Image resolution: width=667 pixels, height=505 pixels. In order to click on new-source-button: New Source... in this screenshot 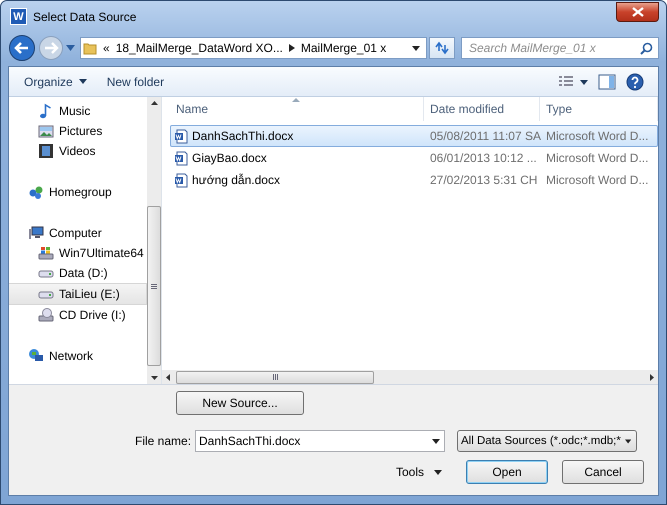, I will do `click(240, 403)`.